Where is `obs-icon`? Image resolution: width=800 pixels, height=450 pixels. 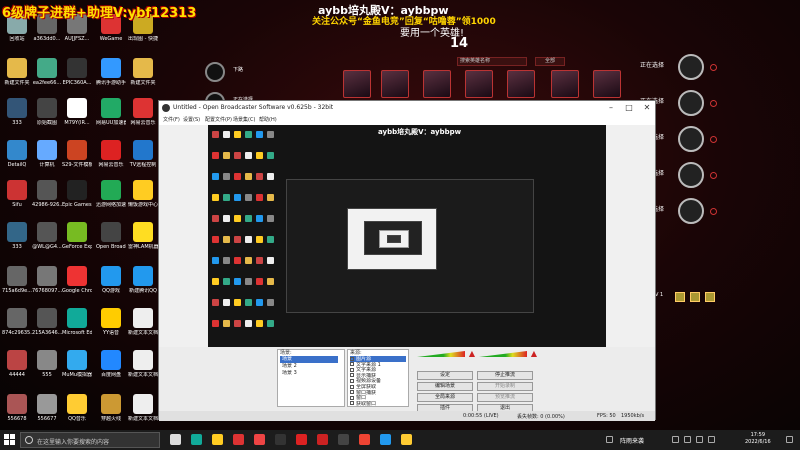
obs-icon is located at coordinates (343, 439).